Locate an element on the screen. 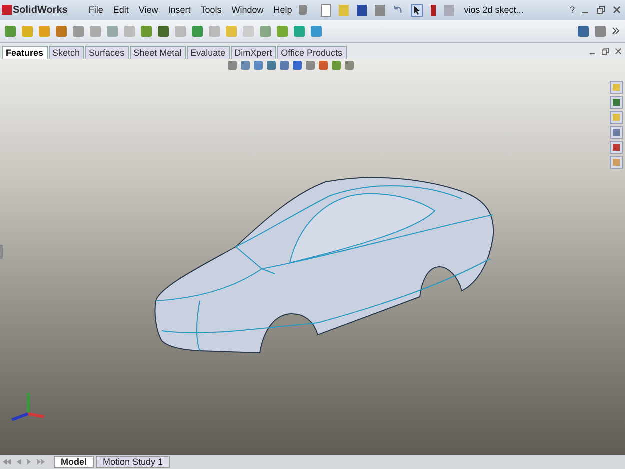 The height and width of the screenshot is (469, 625). undo-icon is located at coordinates (398, 10).